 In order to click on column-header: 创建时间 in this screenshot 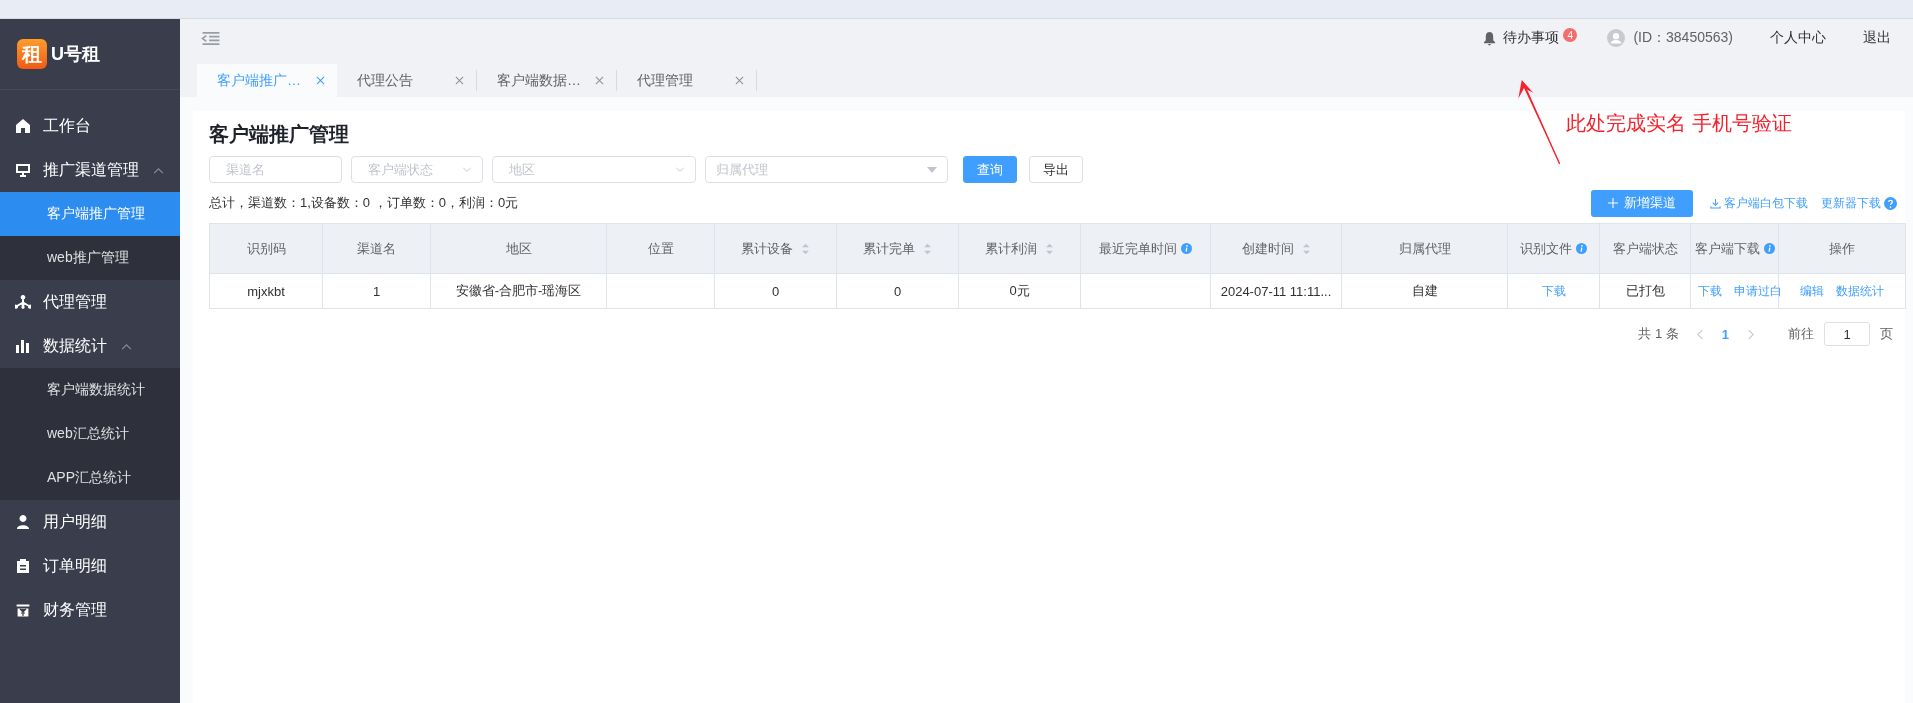, I will do `click(1276, 248)`.